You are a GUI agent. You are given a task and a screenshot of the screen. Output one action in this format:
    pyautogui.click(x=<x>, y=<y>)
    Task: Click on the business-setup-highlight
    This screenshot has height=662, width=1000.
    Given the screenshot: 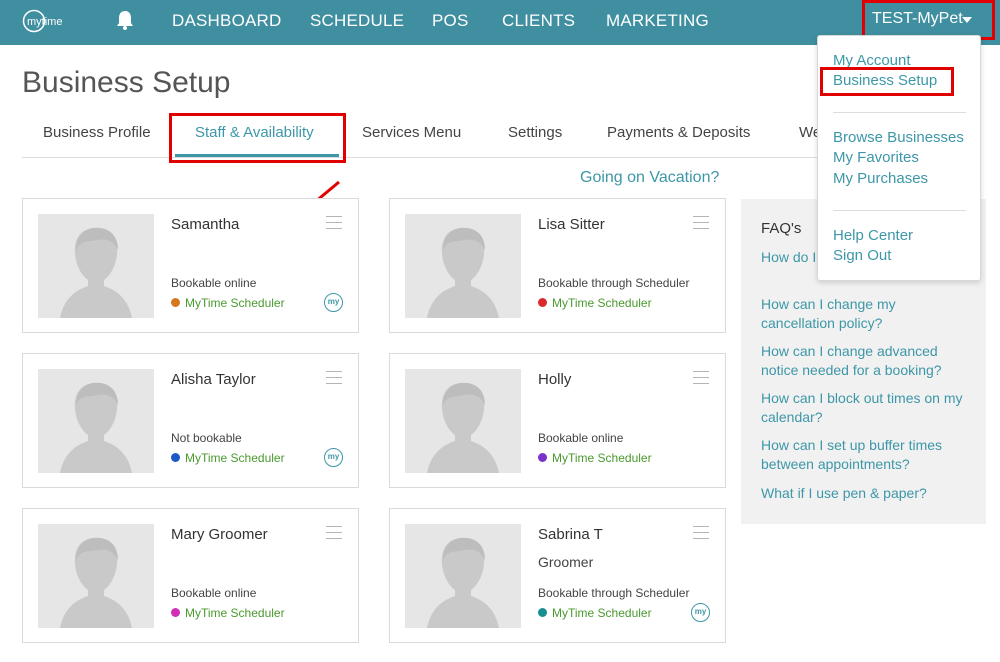 What is the action you would take?
    pyautogui.click(x=887, y=81)
    